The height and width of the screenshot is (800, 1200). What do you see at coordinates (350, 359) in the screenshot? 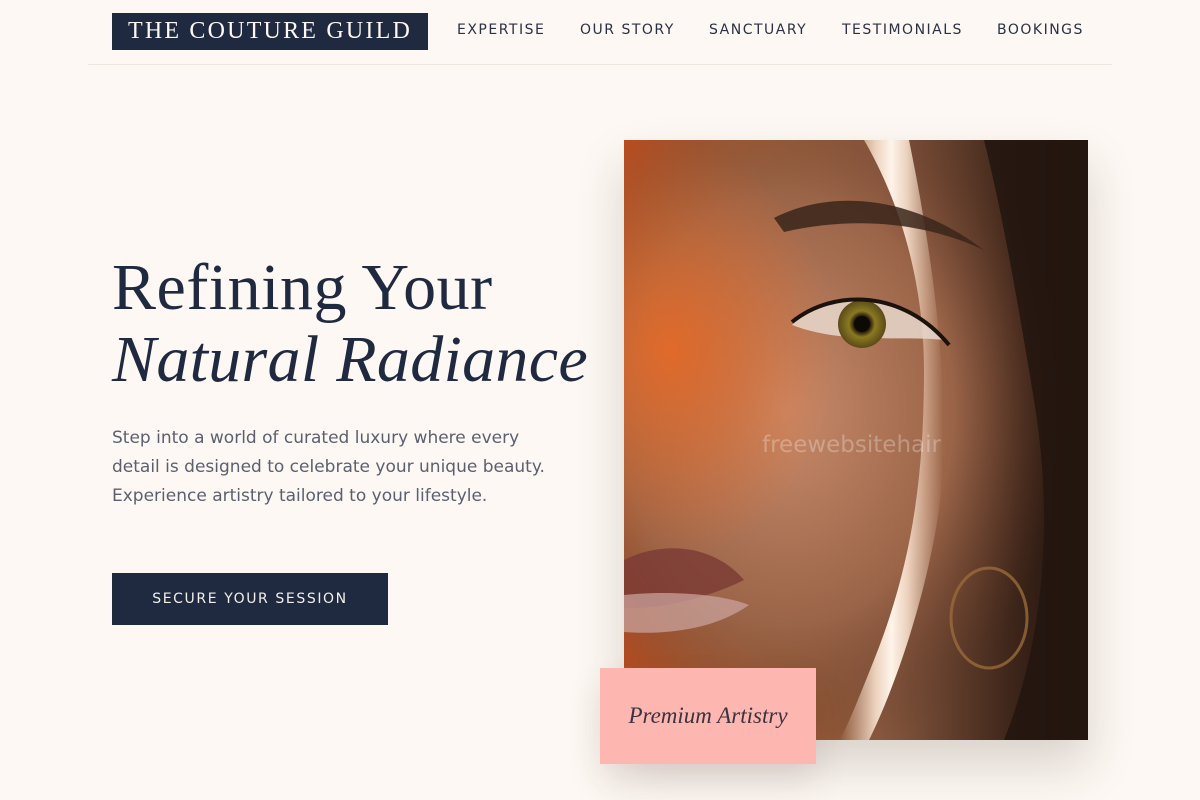
I see `hero-title-line2: Natural Radiance` at bounding box center [350, 359].